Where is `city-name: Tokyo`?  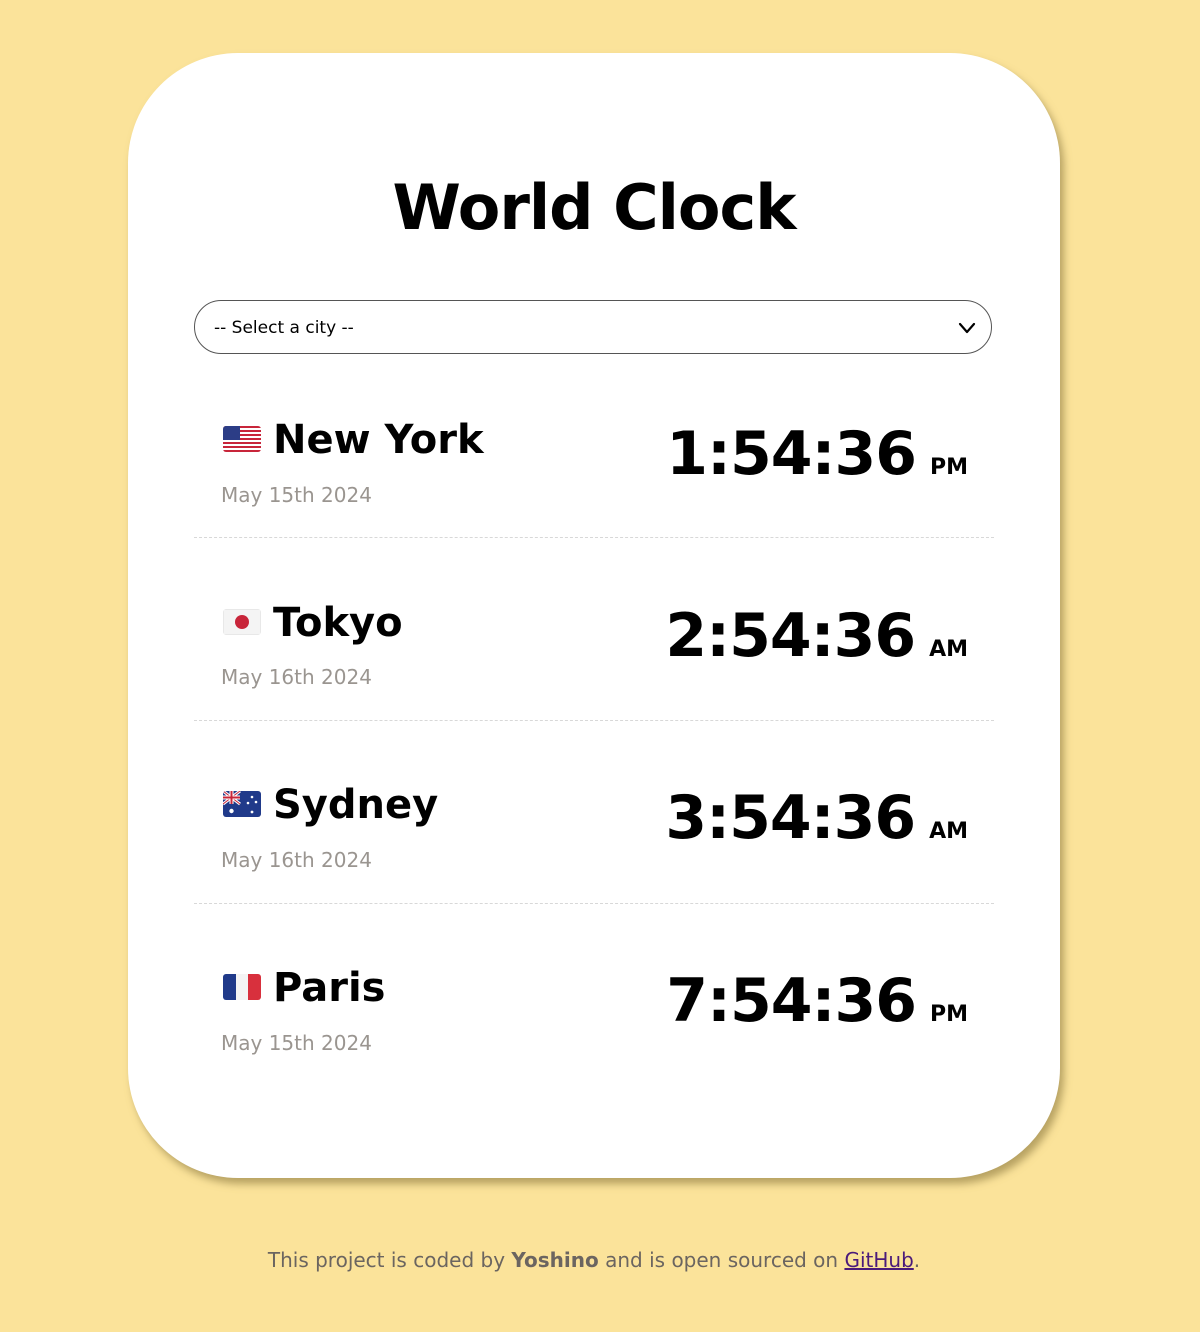
city-name: Tokyo is located at coordinates (338, 623).